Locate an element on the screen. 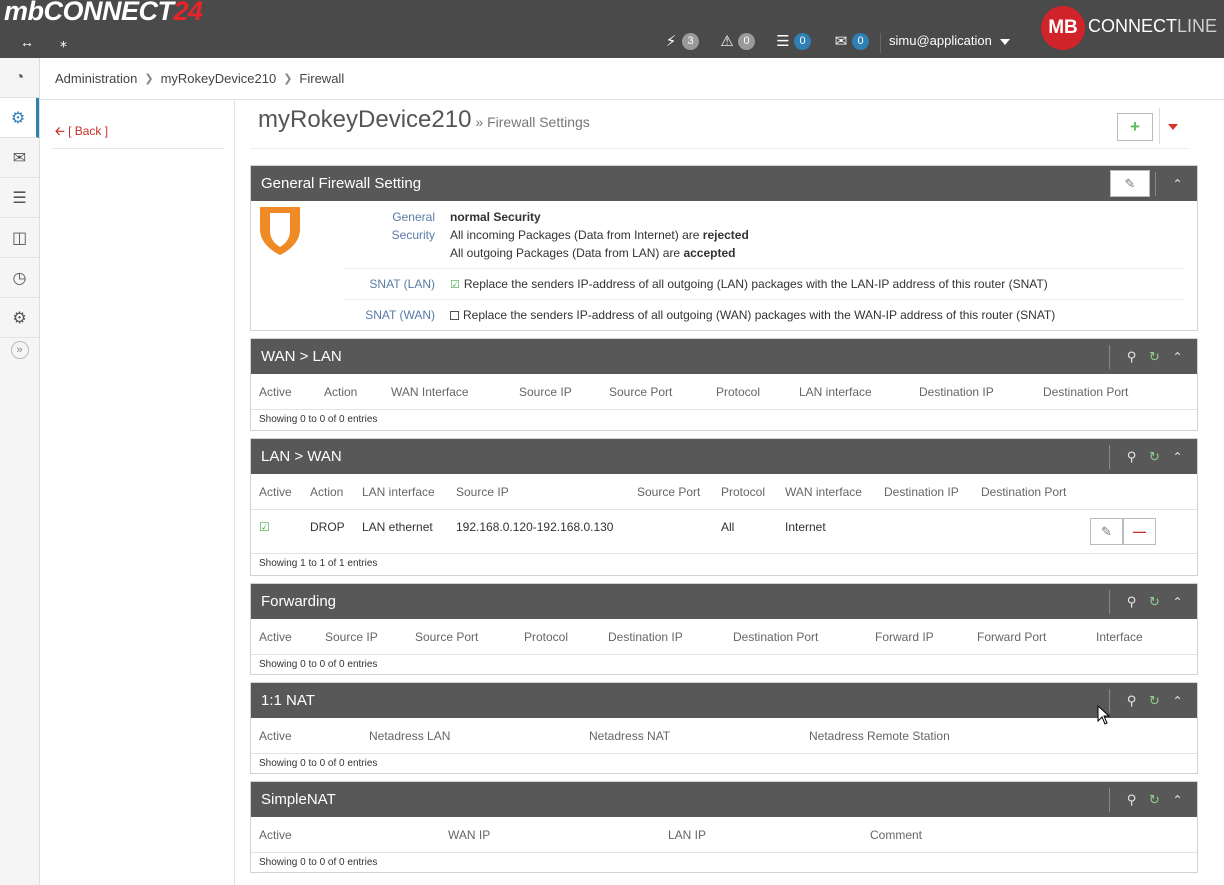 This screenshot has width=1224, height=885. warning-stat: ⚠ 0 is located at coordinates (736, 41).